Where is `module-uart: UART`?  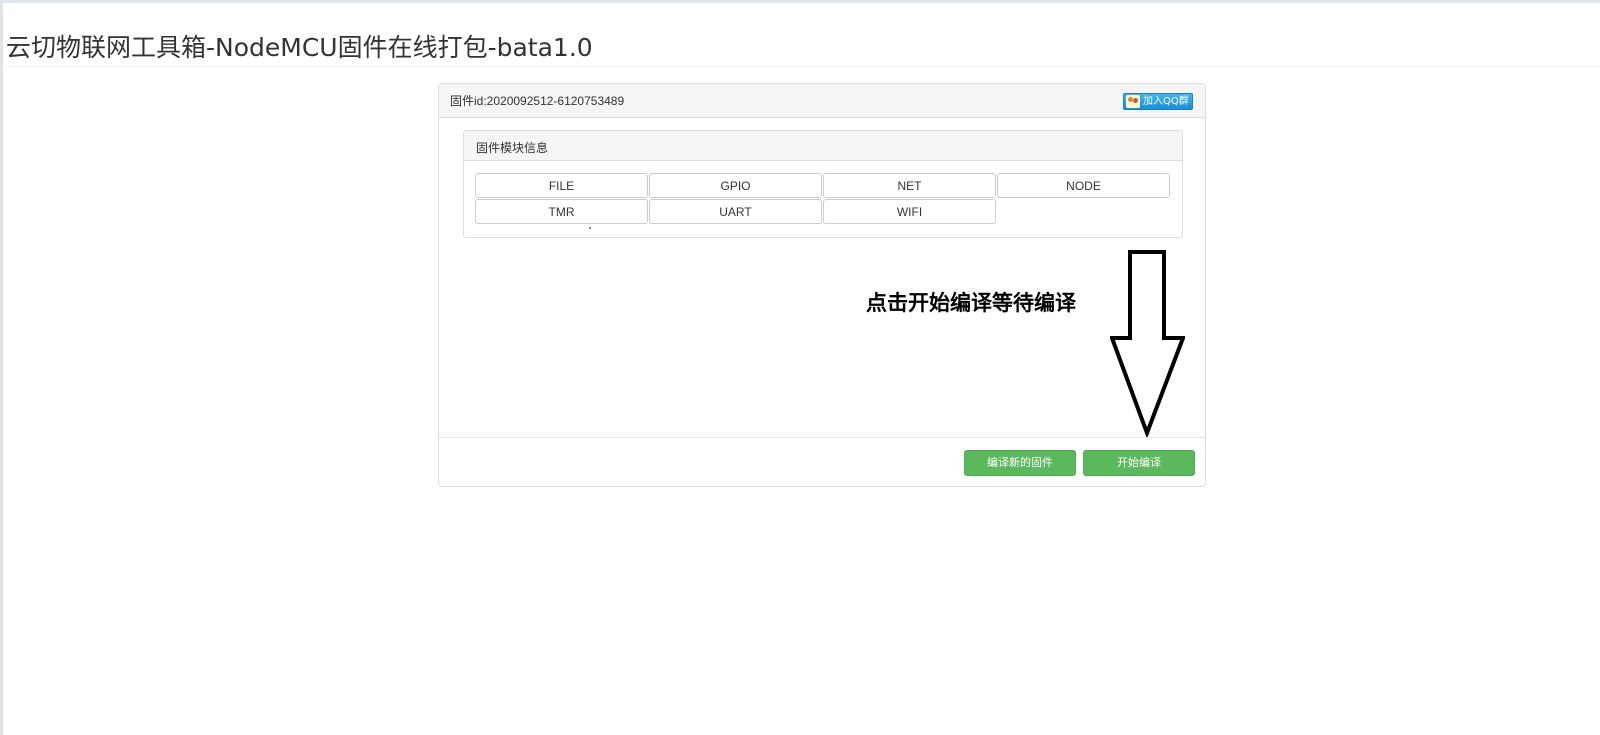 module-uart: UART is located at coordinates (735, 211).